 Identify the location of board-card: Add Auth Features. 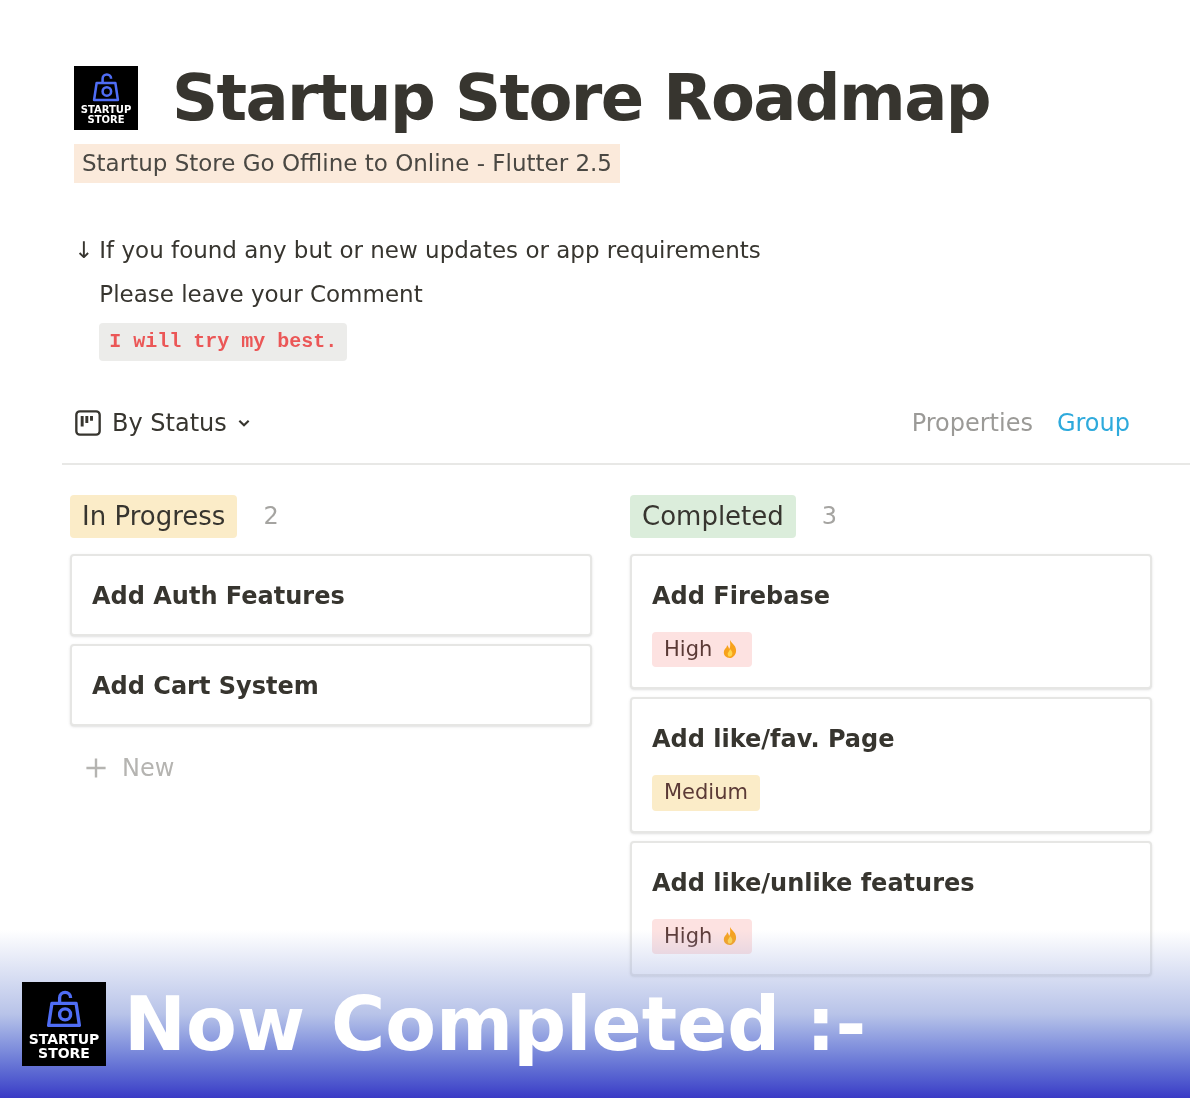
(331, 594).